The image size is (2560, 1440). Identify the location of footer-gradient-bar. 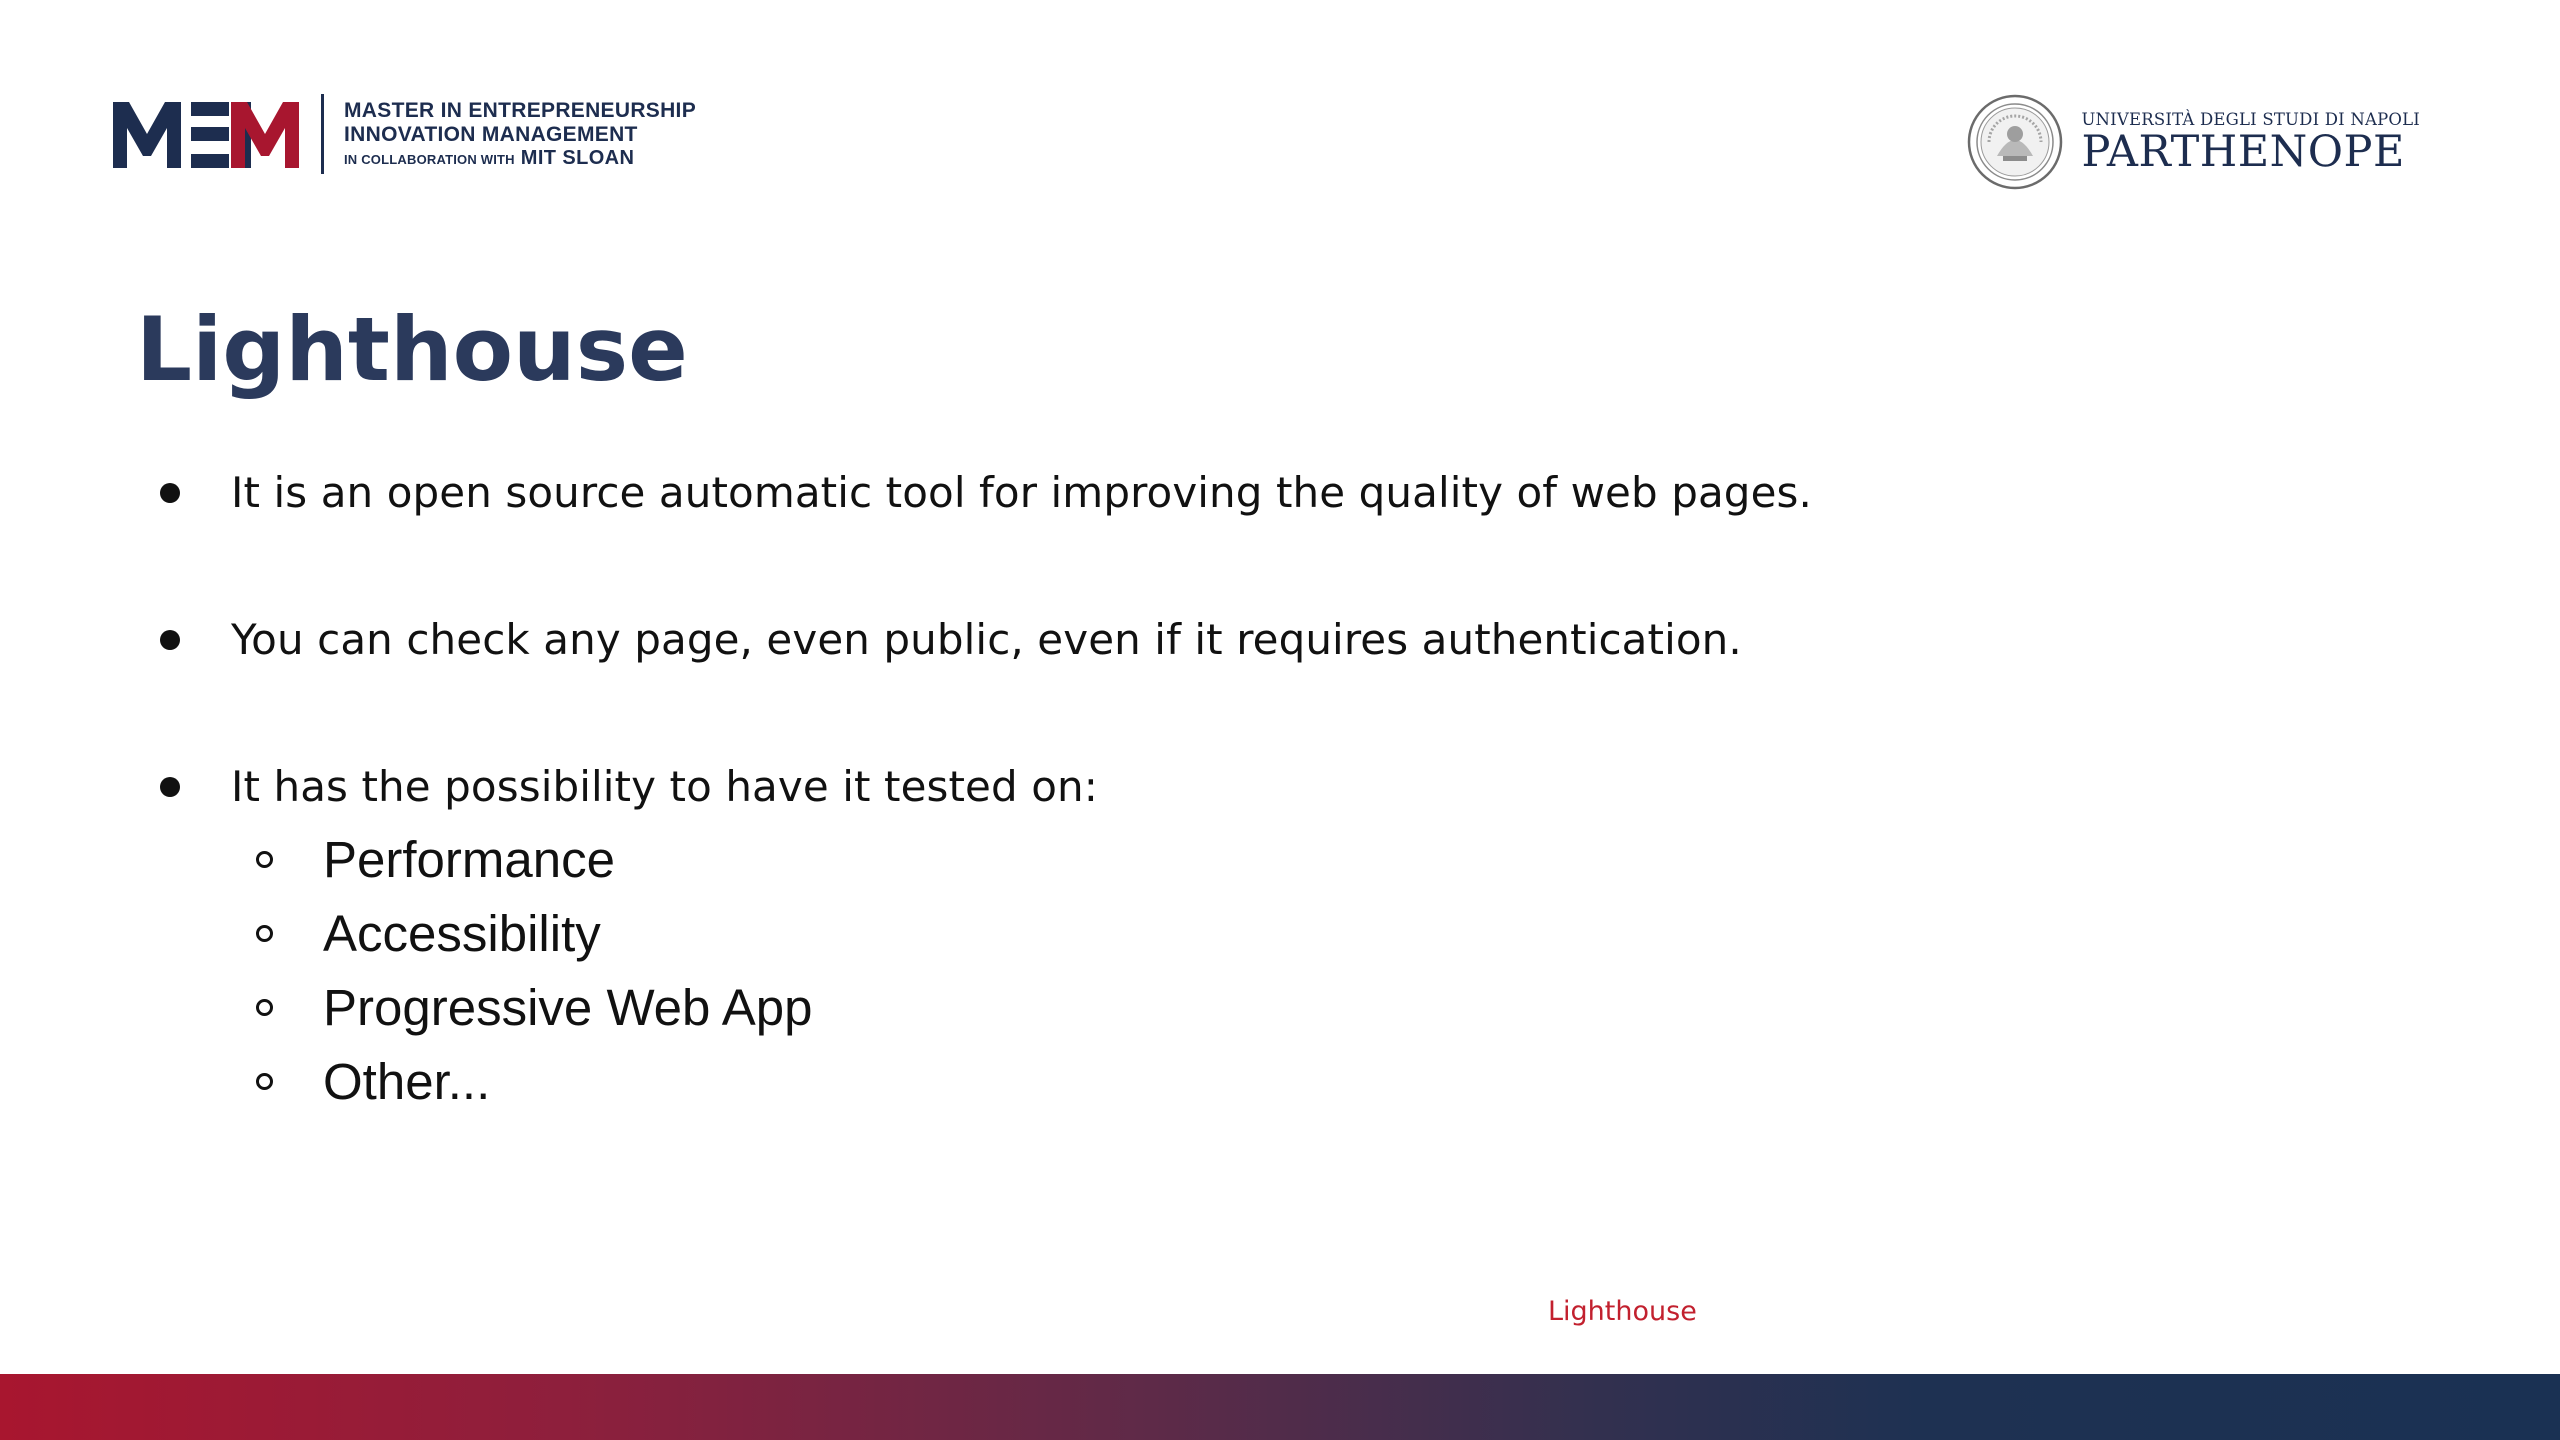
(1280, 1407).